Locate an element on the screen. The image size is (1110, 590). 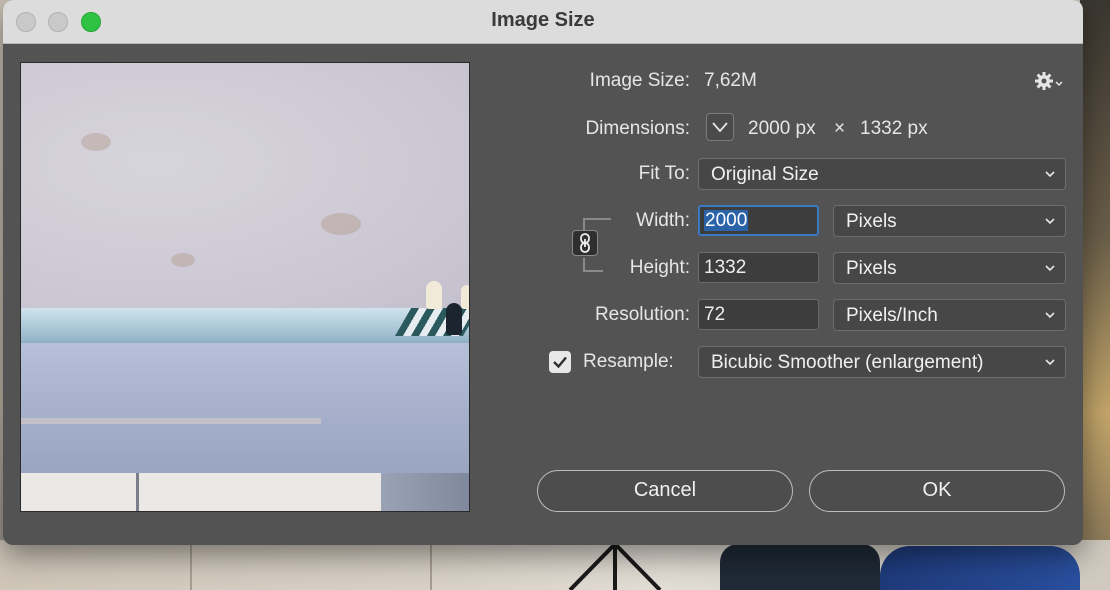
link-icon is located at coordinates (585, 243).